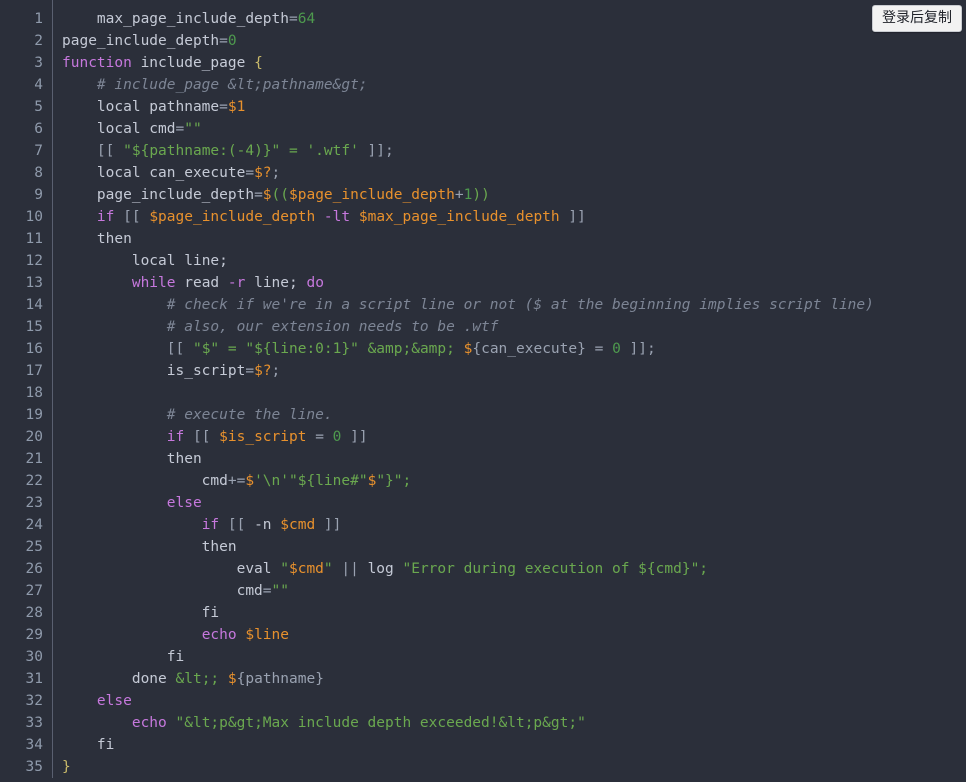 The height and width of the screenshot is (782, 966). I want to click on code-token: ]];, so click(638, 349).